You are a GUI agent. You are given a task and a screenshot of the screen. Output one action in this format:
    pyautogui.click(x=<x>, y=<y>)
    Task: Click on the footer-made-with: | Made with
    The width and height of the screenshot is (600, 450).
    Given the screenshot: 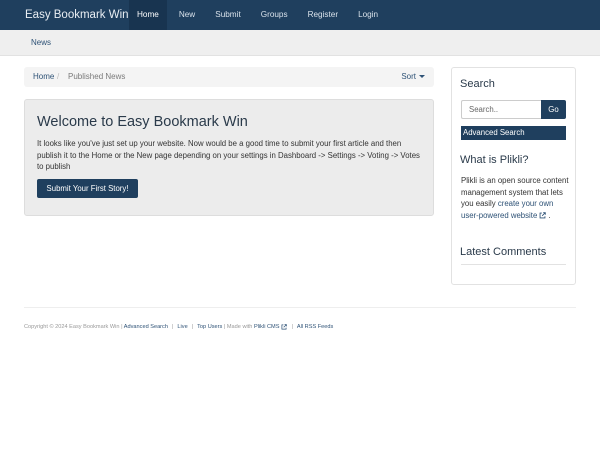 What is the action you would take?
    pyautogui.click(x=238, y=327)
    